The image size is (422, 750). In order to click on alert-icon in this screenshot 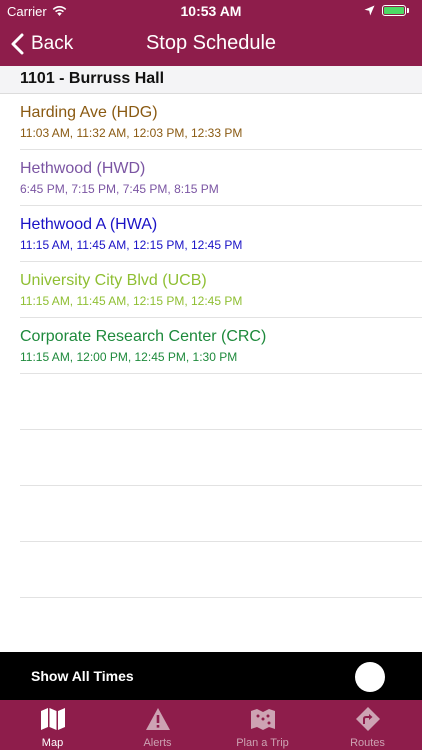, I will do `click(158, 719)`.